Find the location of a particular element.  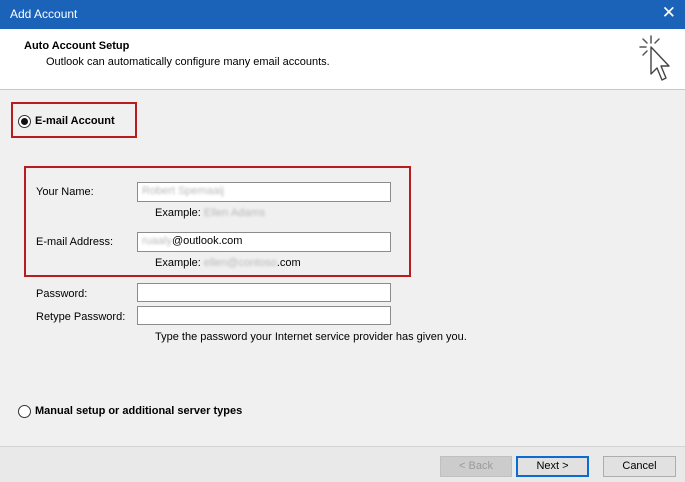

email-example: Example: ellen@contoso.com is located at coordinates (228, 263).